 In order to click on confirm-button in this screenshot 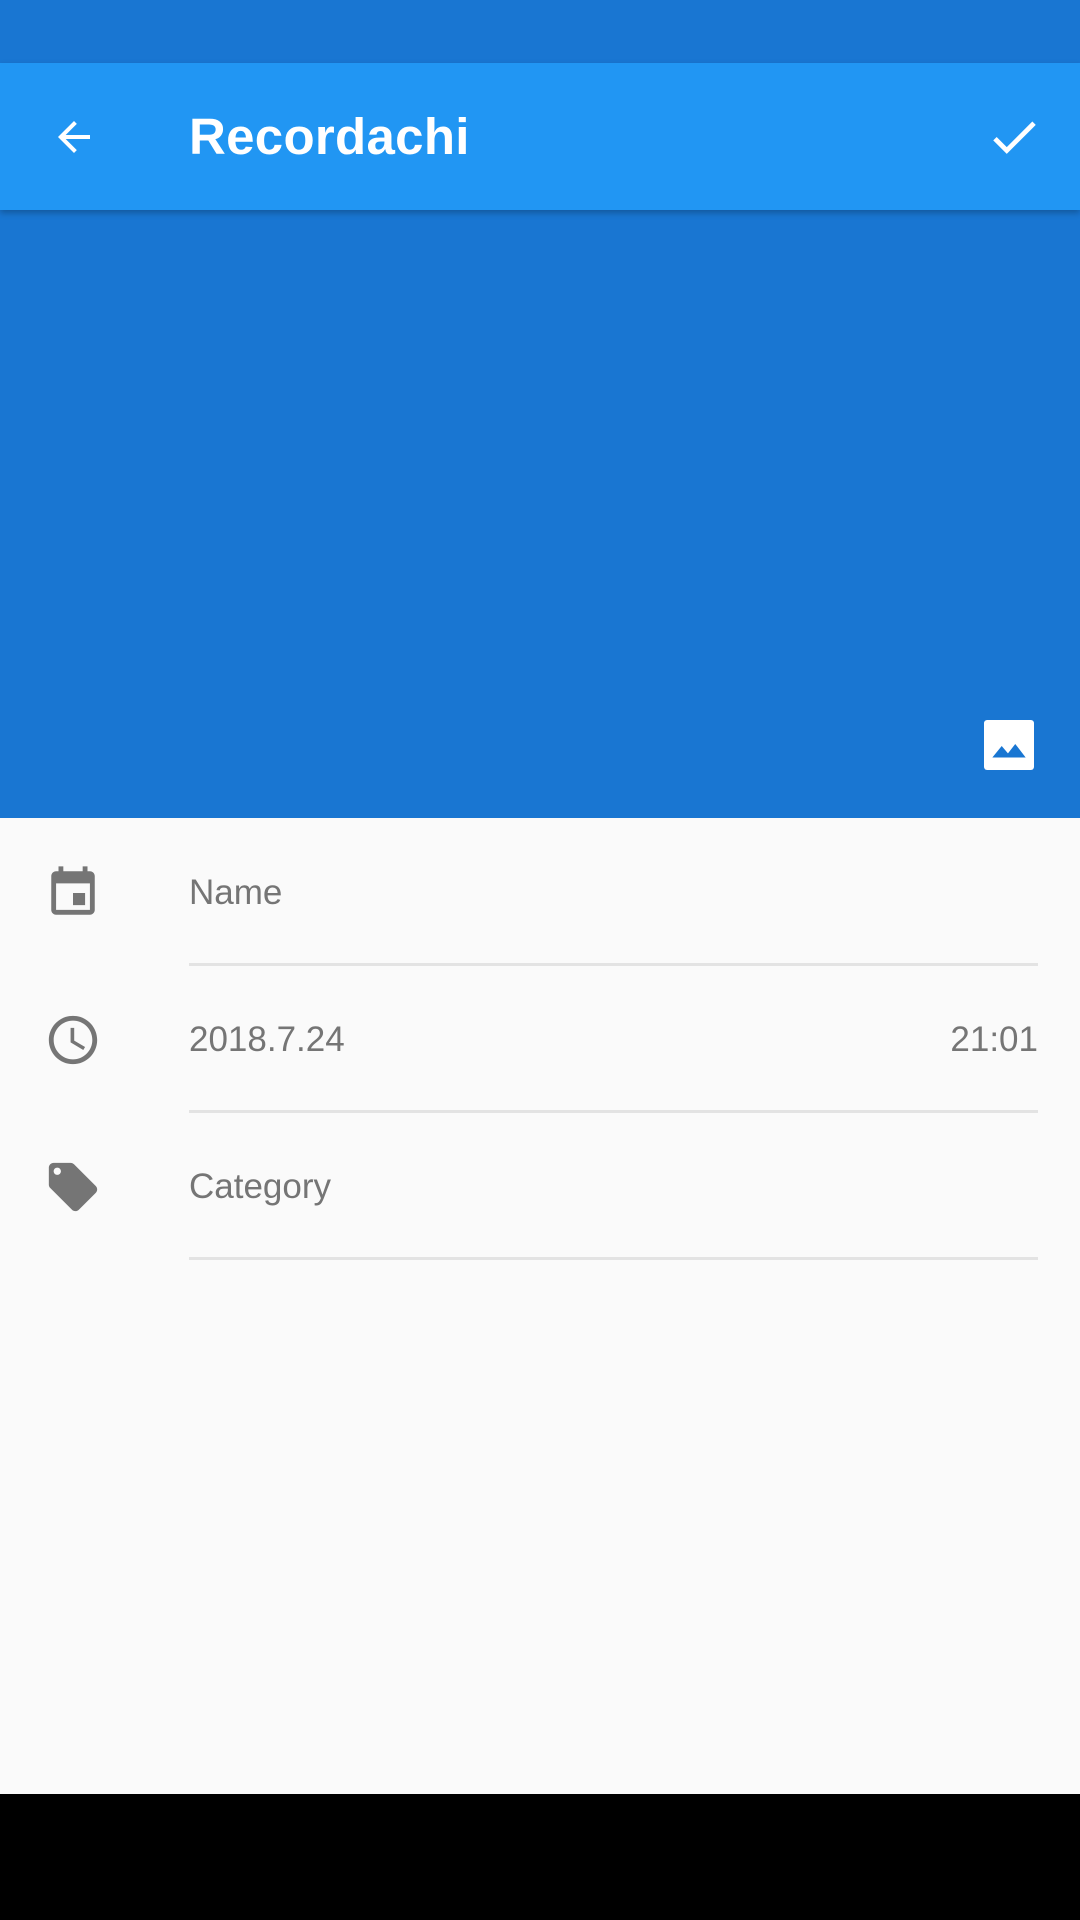, I will do `click(1014, 137)`.